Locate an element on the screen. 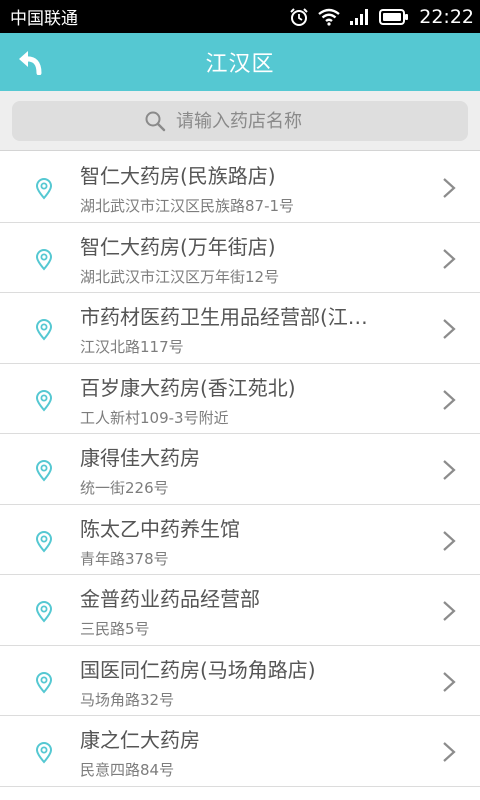 The width and height of the screenshot is (480, 800). store-address: 青年路378号 is located at coordinates (124, 558).